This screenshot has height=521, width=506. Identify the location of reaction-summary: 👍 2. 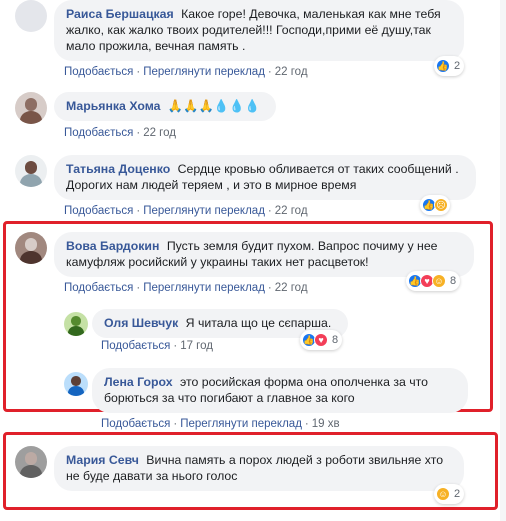
(449, 66).